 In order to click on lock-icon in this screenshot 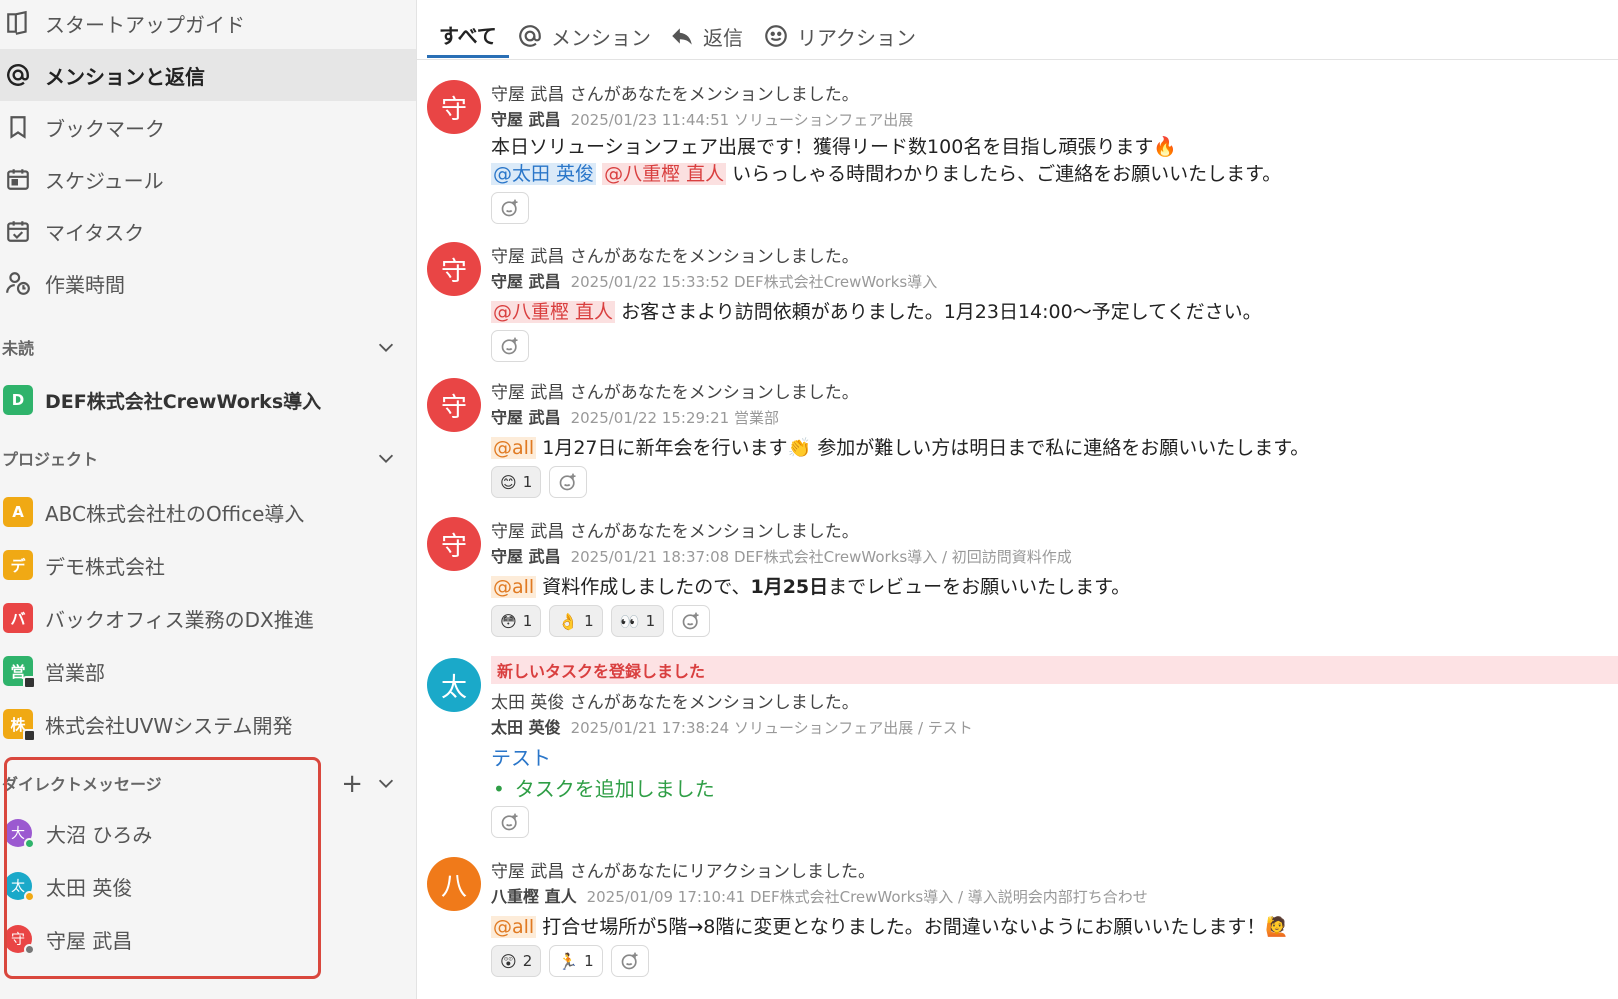, I will do `click(29, 735)`.